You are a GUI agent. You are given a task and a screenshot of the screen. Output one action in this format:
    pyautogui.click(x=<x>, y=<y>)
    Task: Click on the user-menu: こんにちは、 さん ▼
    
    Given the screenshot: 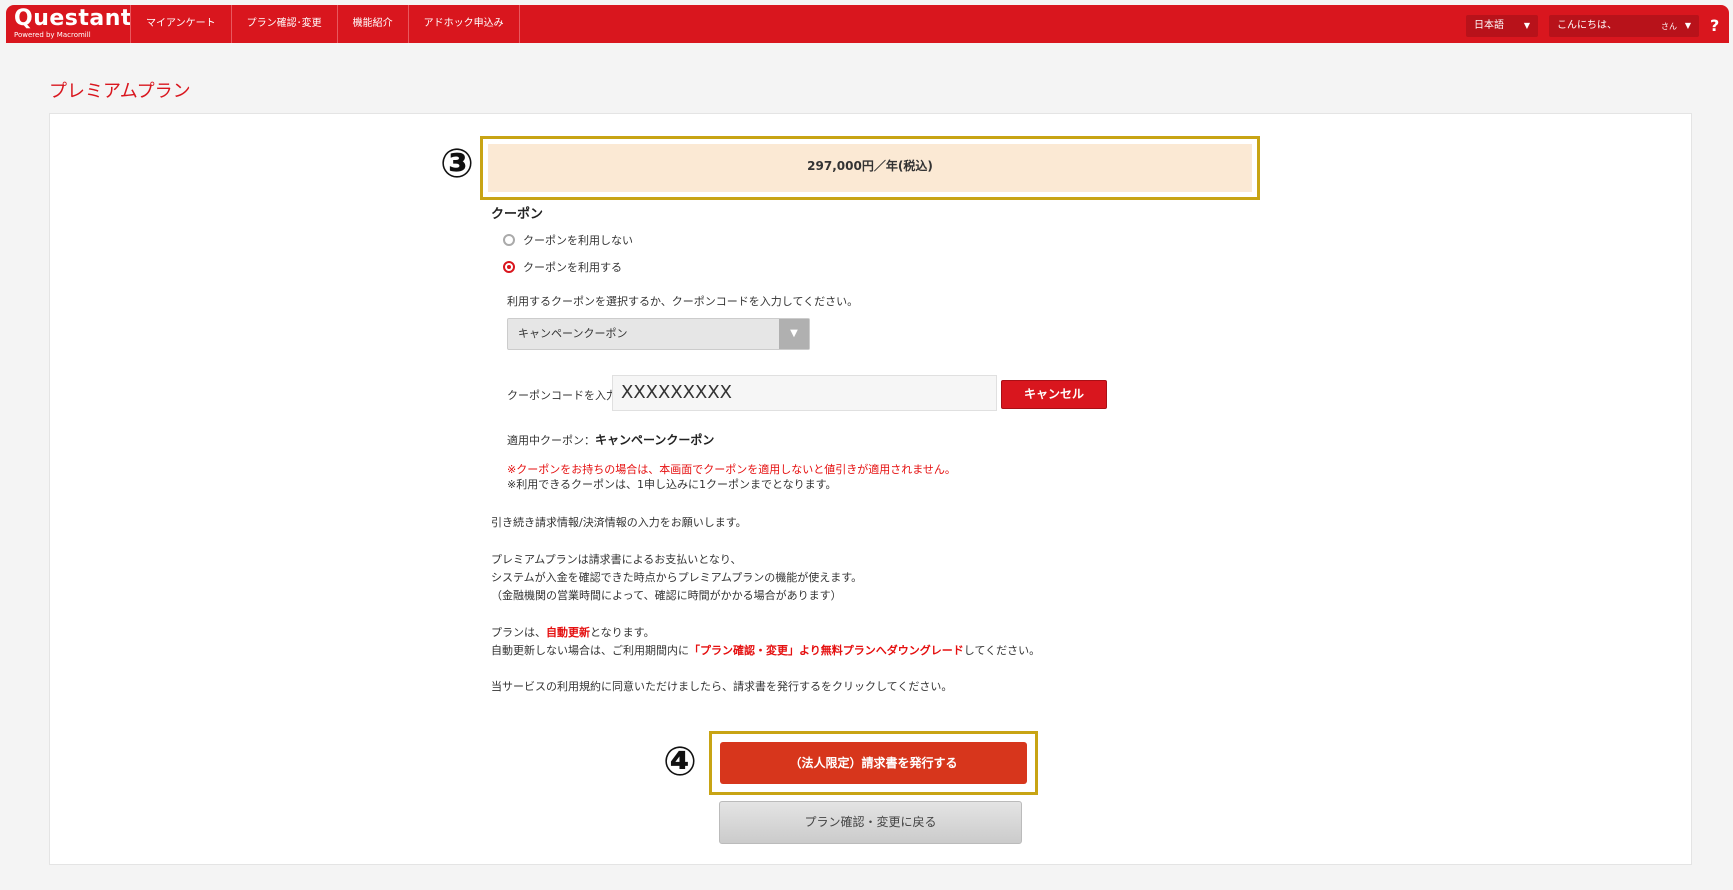 What is the action you would take?
    pyautogui.click(x=1624, y=26)
    